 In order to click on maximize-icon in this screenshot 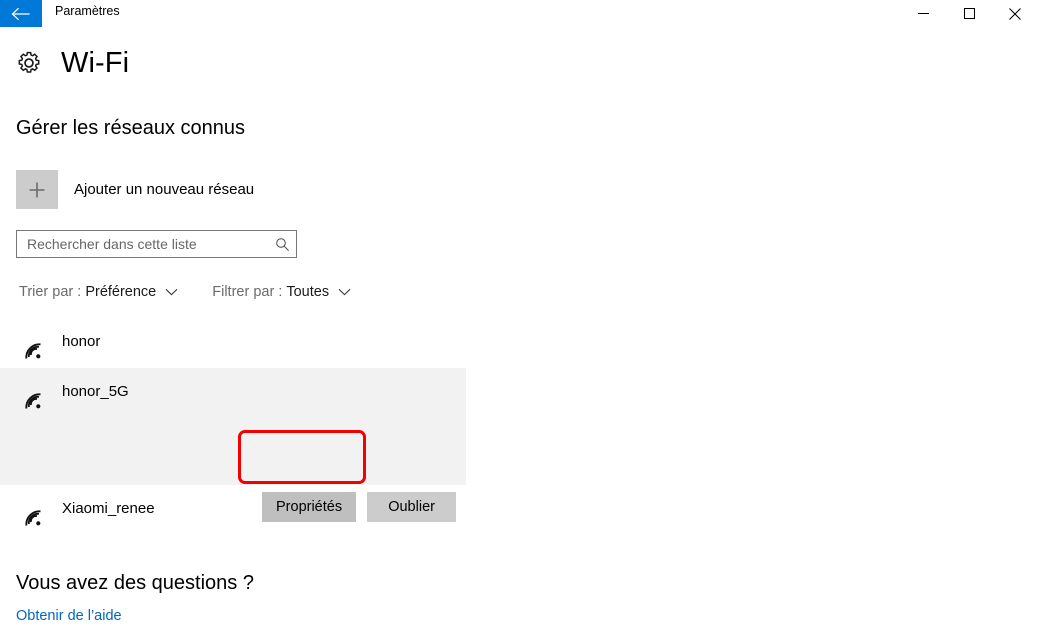, I will do `click(969, 13)`.